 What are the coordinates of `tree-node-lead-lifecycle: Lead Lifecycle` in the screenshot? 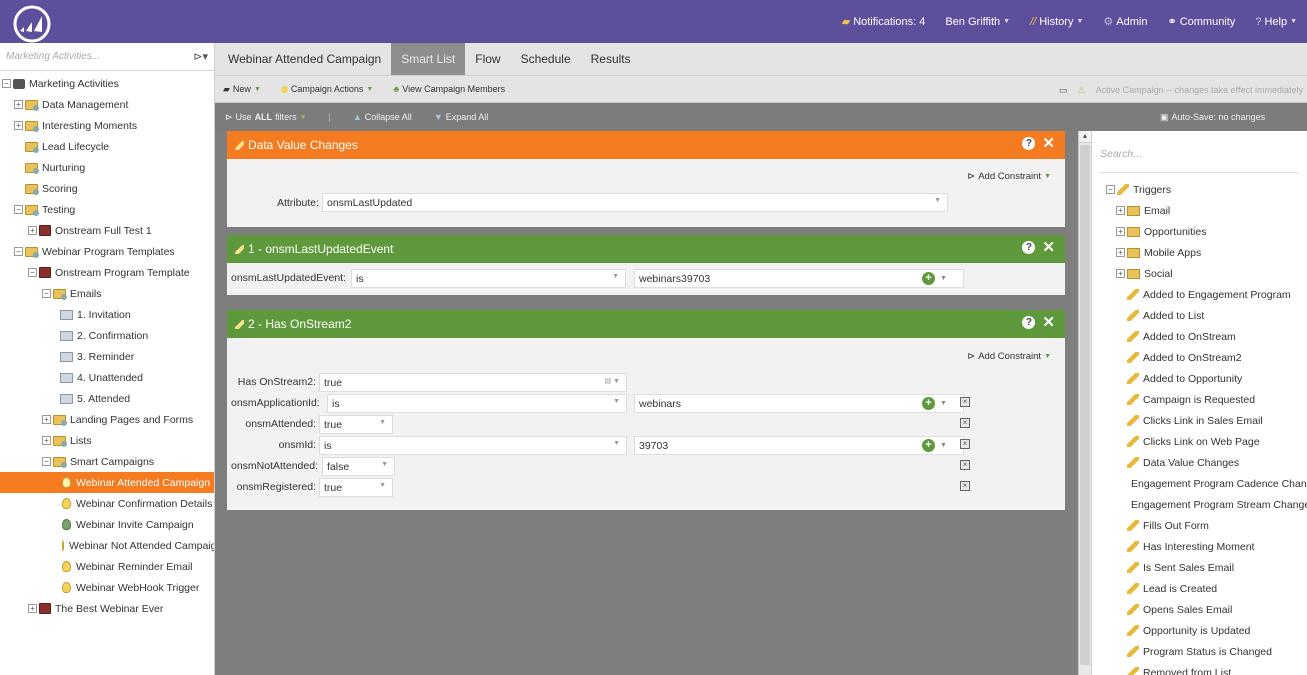 It's located at (107, 146).